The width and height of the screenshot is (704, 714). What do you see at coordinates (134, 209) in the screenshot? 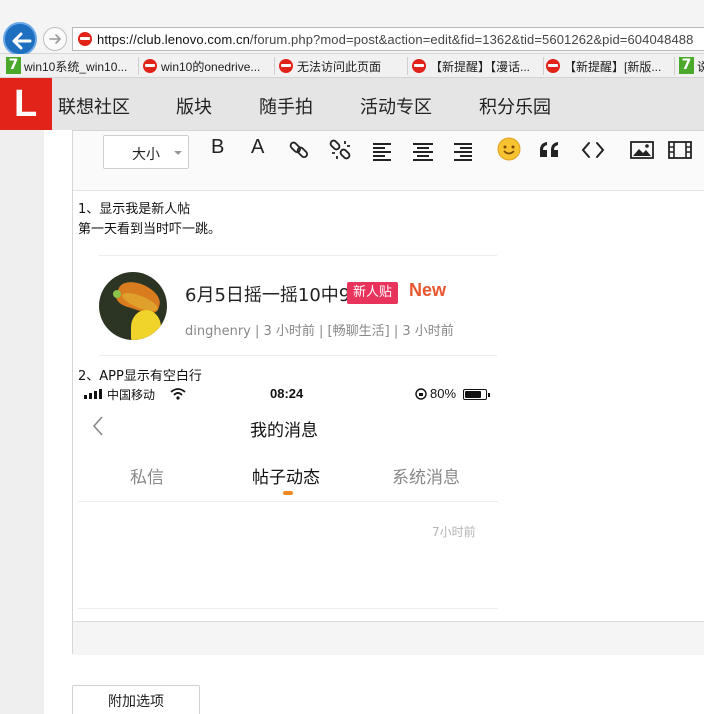
I see `paragraph-1-line-1: 1、显示我是新人帖` at bounding box center [134, 209].